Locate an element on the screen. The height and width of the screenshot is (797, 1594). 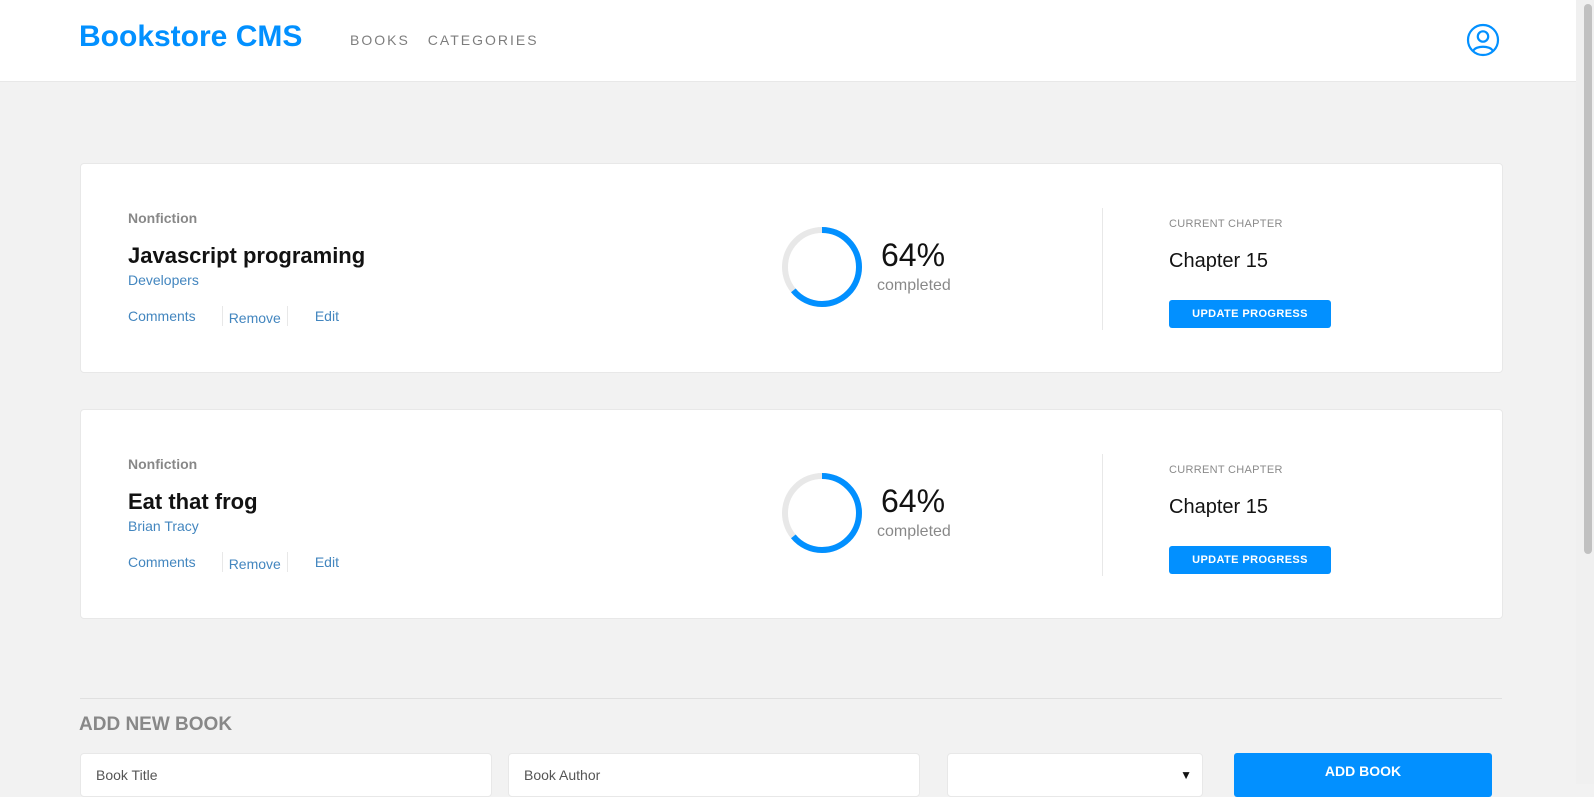
book-author: Brian Tracy is located at coordinates (163, 526).